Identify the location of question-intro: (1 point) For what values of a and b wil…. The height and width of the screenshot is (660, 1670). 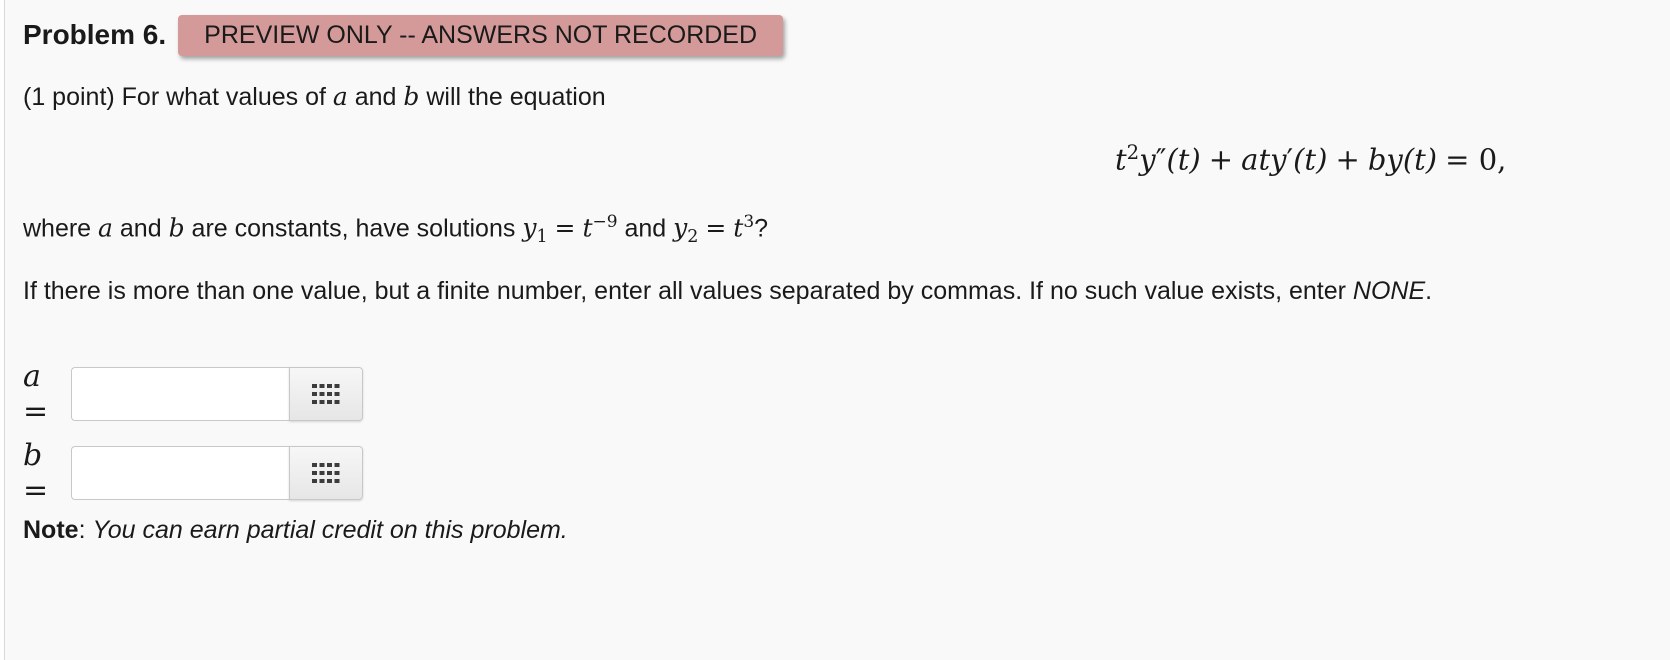
(314, 96).